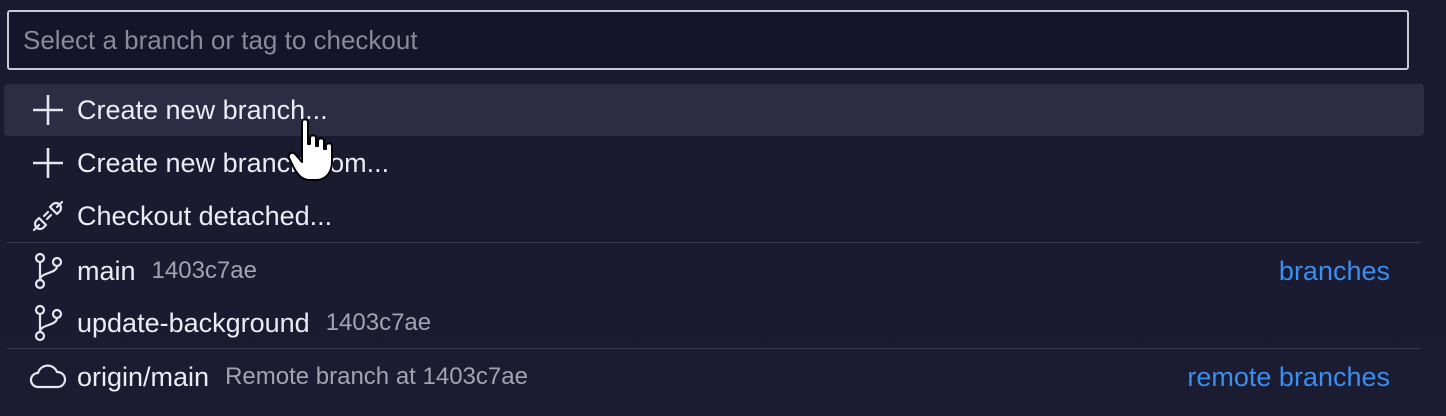  I want to click on remote-branch-name: origin/main, so click(143, 376).